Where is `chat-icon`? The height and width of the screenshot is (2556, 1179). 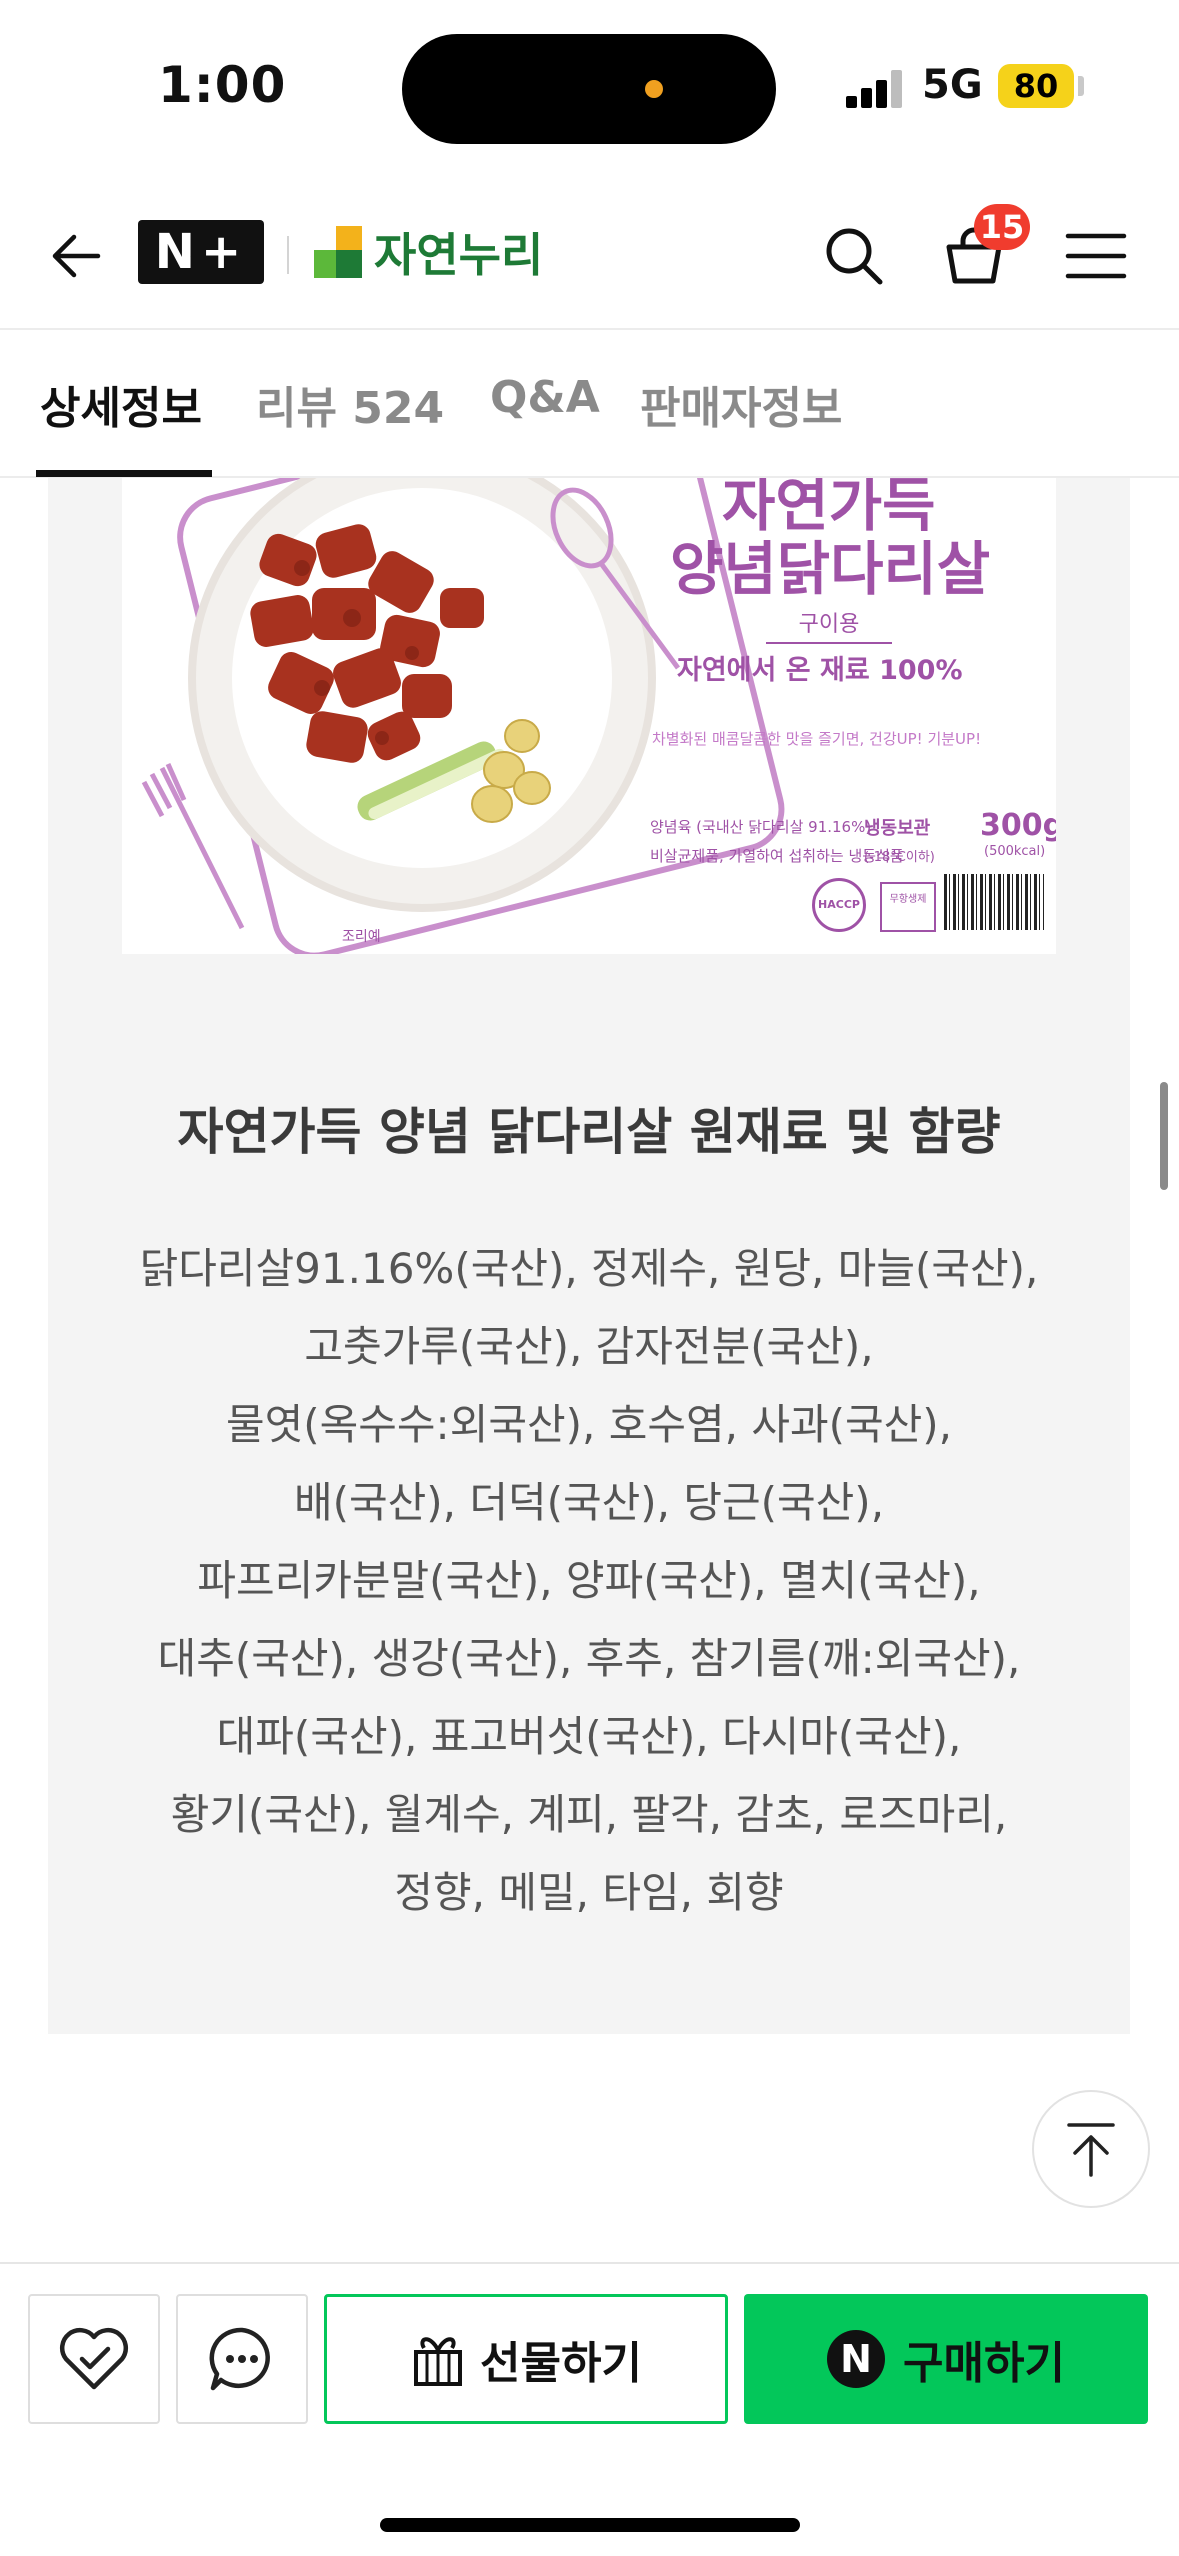
chat-icon is located at coordinates (239, 2359).